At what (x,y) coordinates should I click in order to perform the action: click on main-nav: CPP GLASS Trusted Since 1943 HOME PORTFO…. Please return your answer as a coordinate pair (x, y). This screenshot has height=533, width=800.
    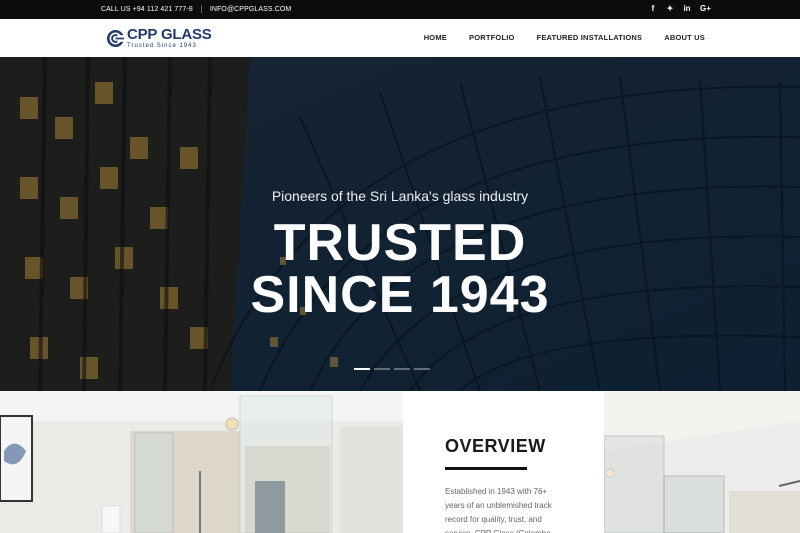
    Looking at the image, I should click on (400, 38).